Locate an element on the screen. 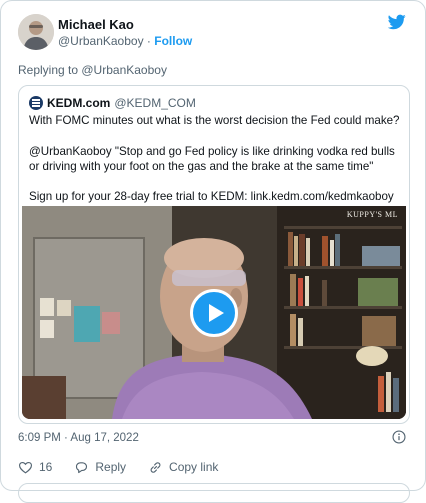 This screenshot has height=503, width=426. tweet-timestamp: 6:09 PM · Aug 17, 2022 is located at coordinates (78, 438).